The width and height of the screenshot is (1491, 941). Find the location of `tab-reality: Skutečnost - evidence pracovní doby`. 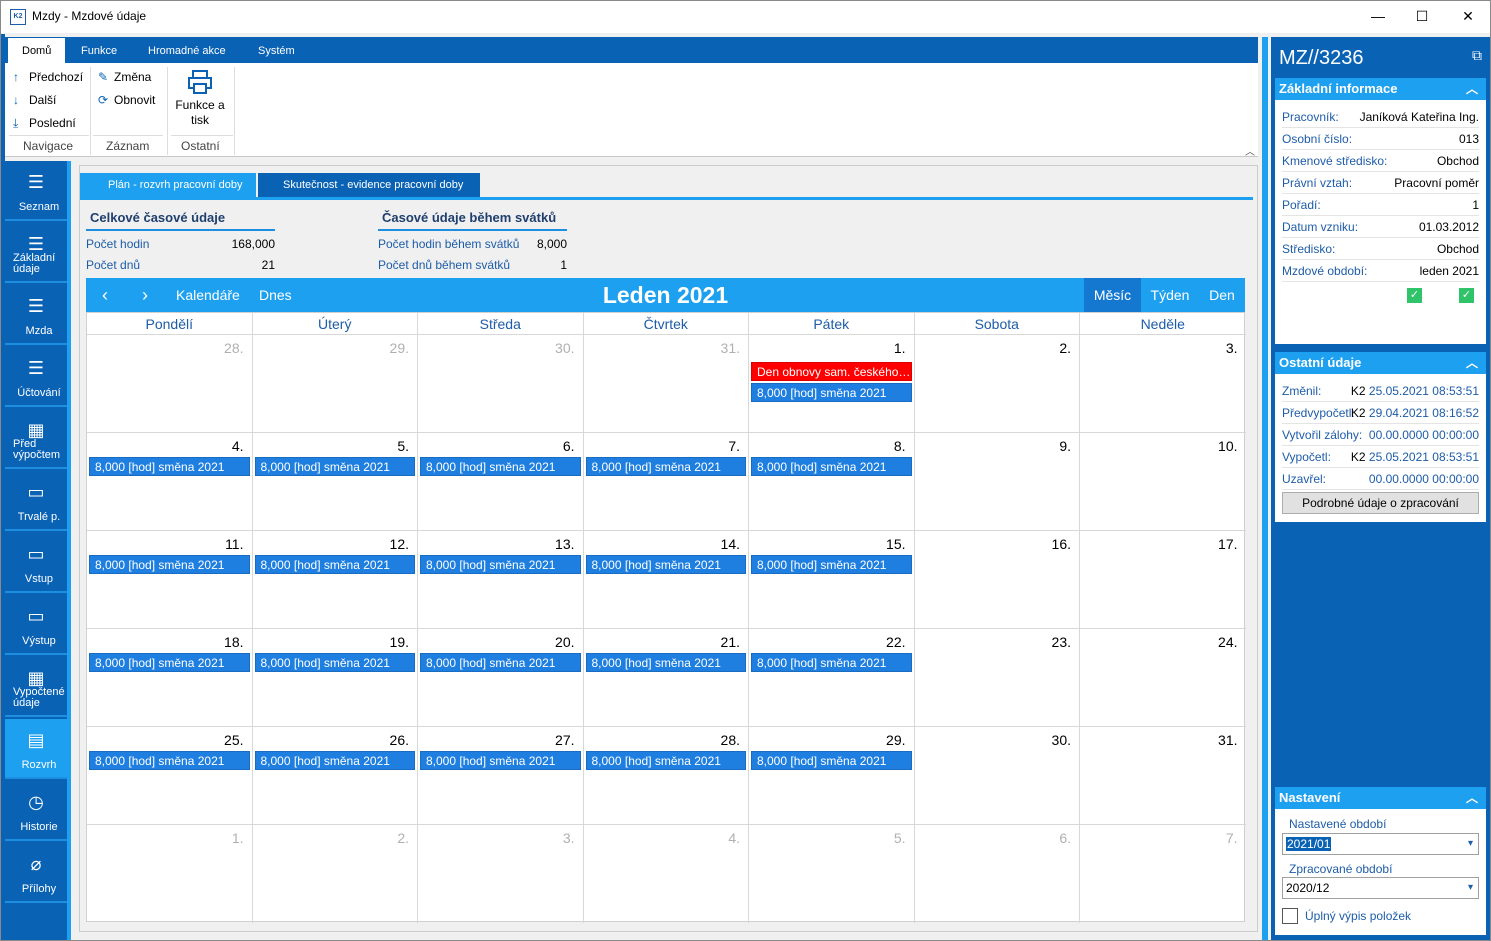

tab-reality: Skutečnost - evidence pracovní doby is located at coordinates (369, 185).